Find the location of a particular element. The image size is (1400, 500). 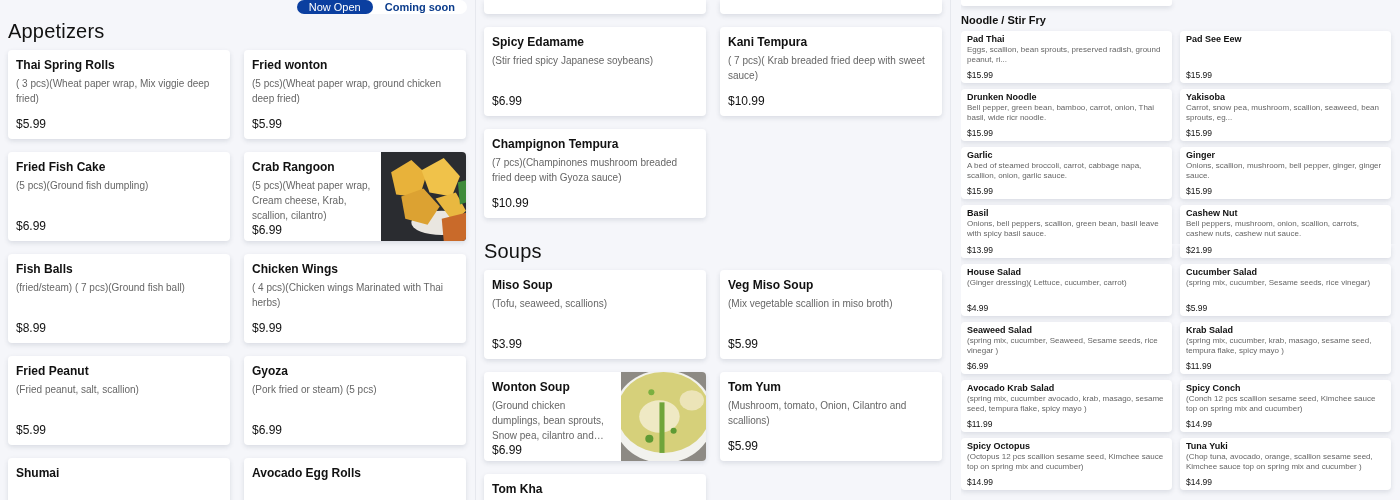

item-name: Miso Soup is located at coordinates (523, 285).